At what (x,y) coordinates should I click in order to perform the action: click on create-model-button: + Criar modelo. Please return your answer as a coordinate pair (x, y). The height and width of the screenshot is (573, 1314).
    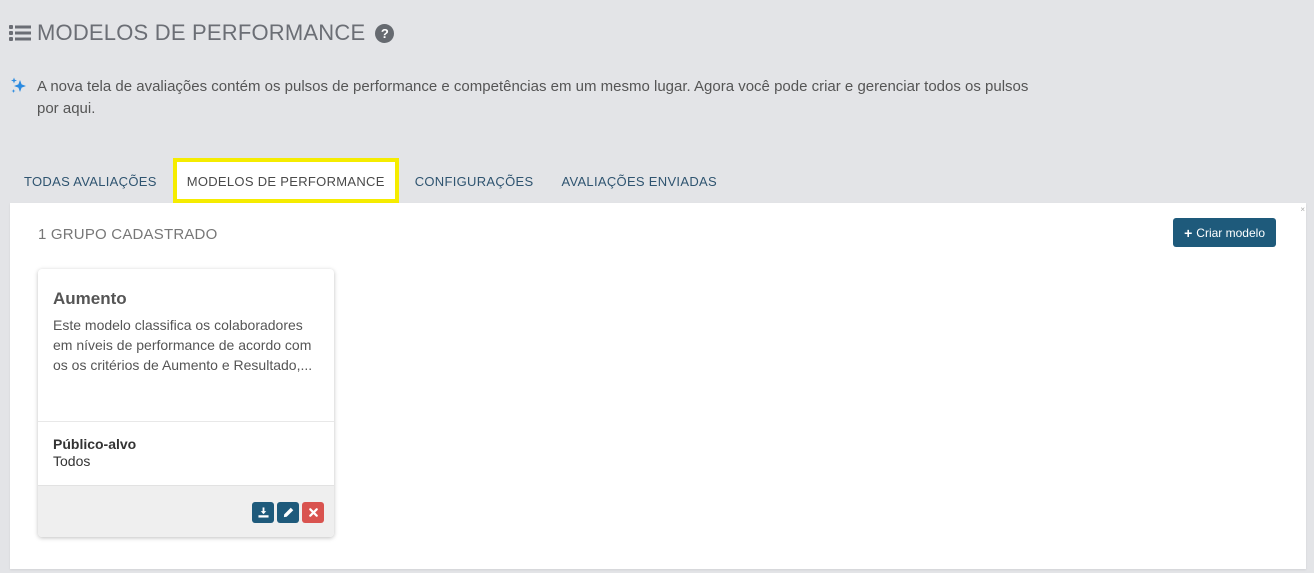
    Looking at the image, I should click on (1224, 232).